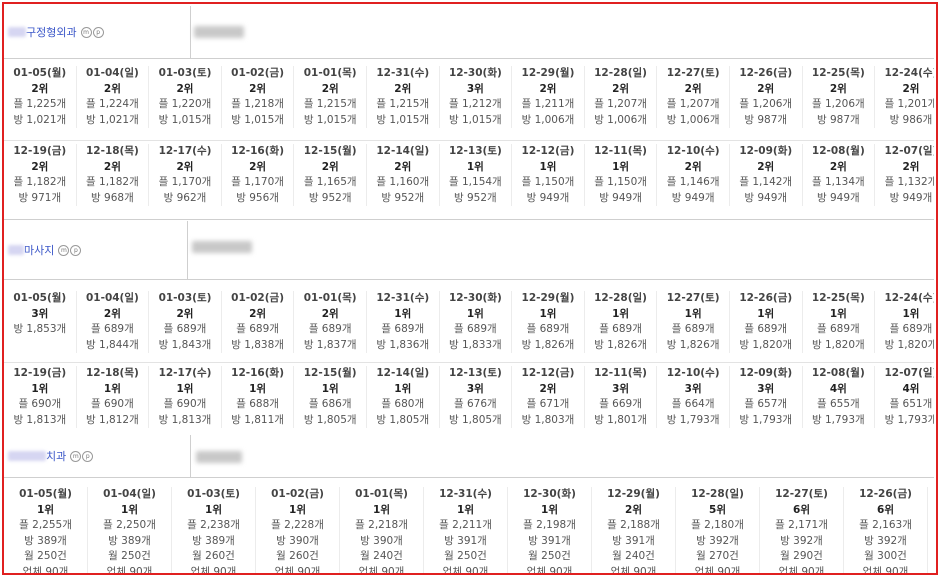  What do you see at coordinates (403, 404) in the screenshot?
I see `stat-line: 플 680개` at bounding box center [403, 404].